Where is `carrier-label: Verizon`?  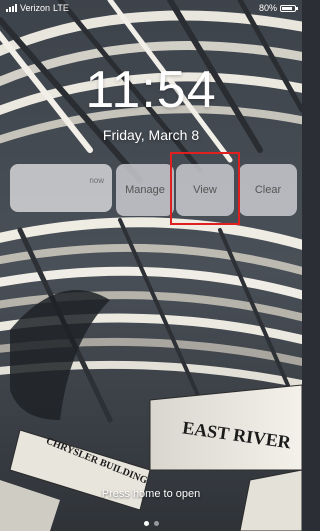 carrier-label: Verizon is located at coordinates (35, 8).